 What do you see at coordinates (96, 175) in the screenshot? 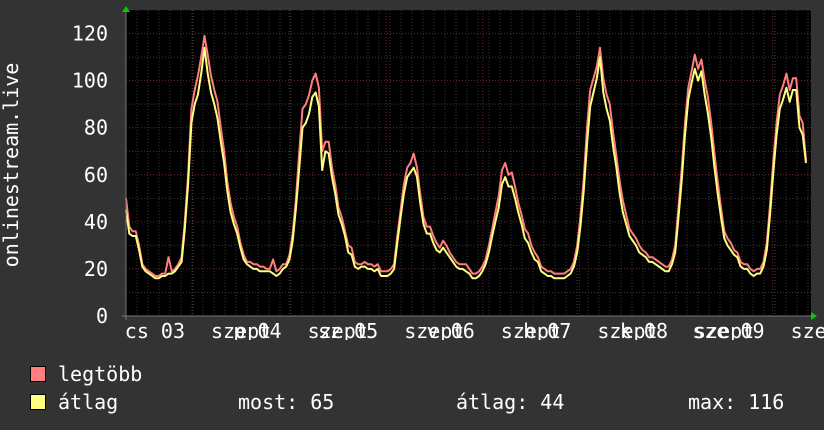
I see `y-tick-label: 60` at bounding box center [96, 175].